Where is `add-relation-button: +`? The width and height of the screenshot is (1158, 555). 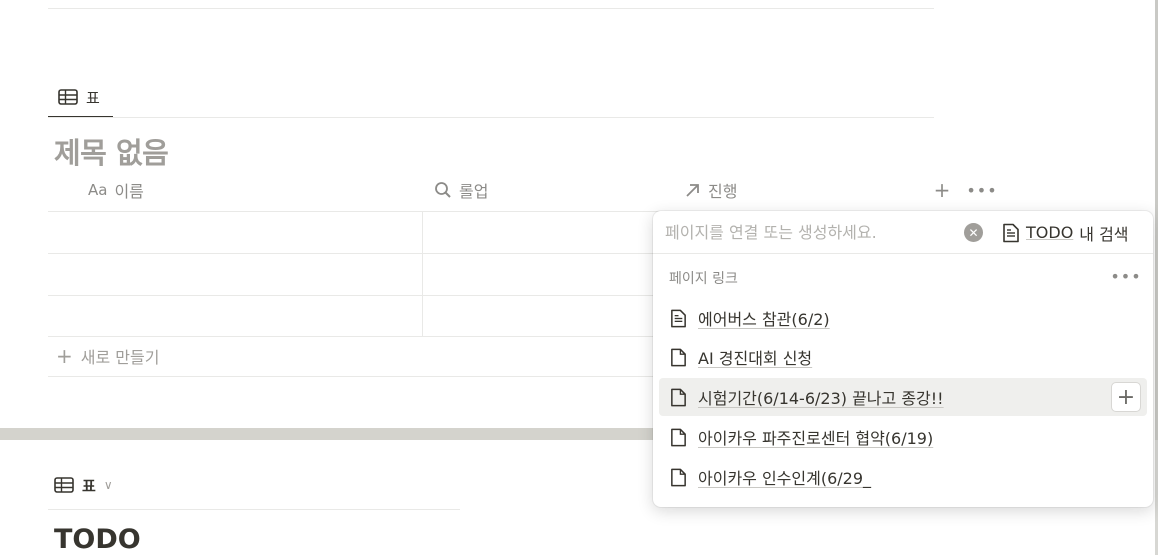 add-relation-button: + is located at coordinates (1126, 397).